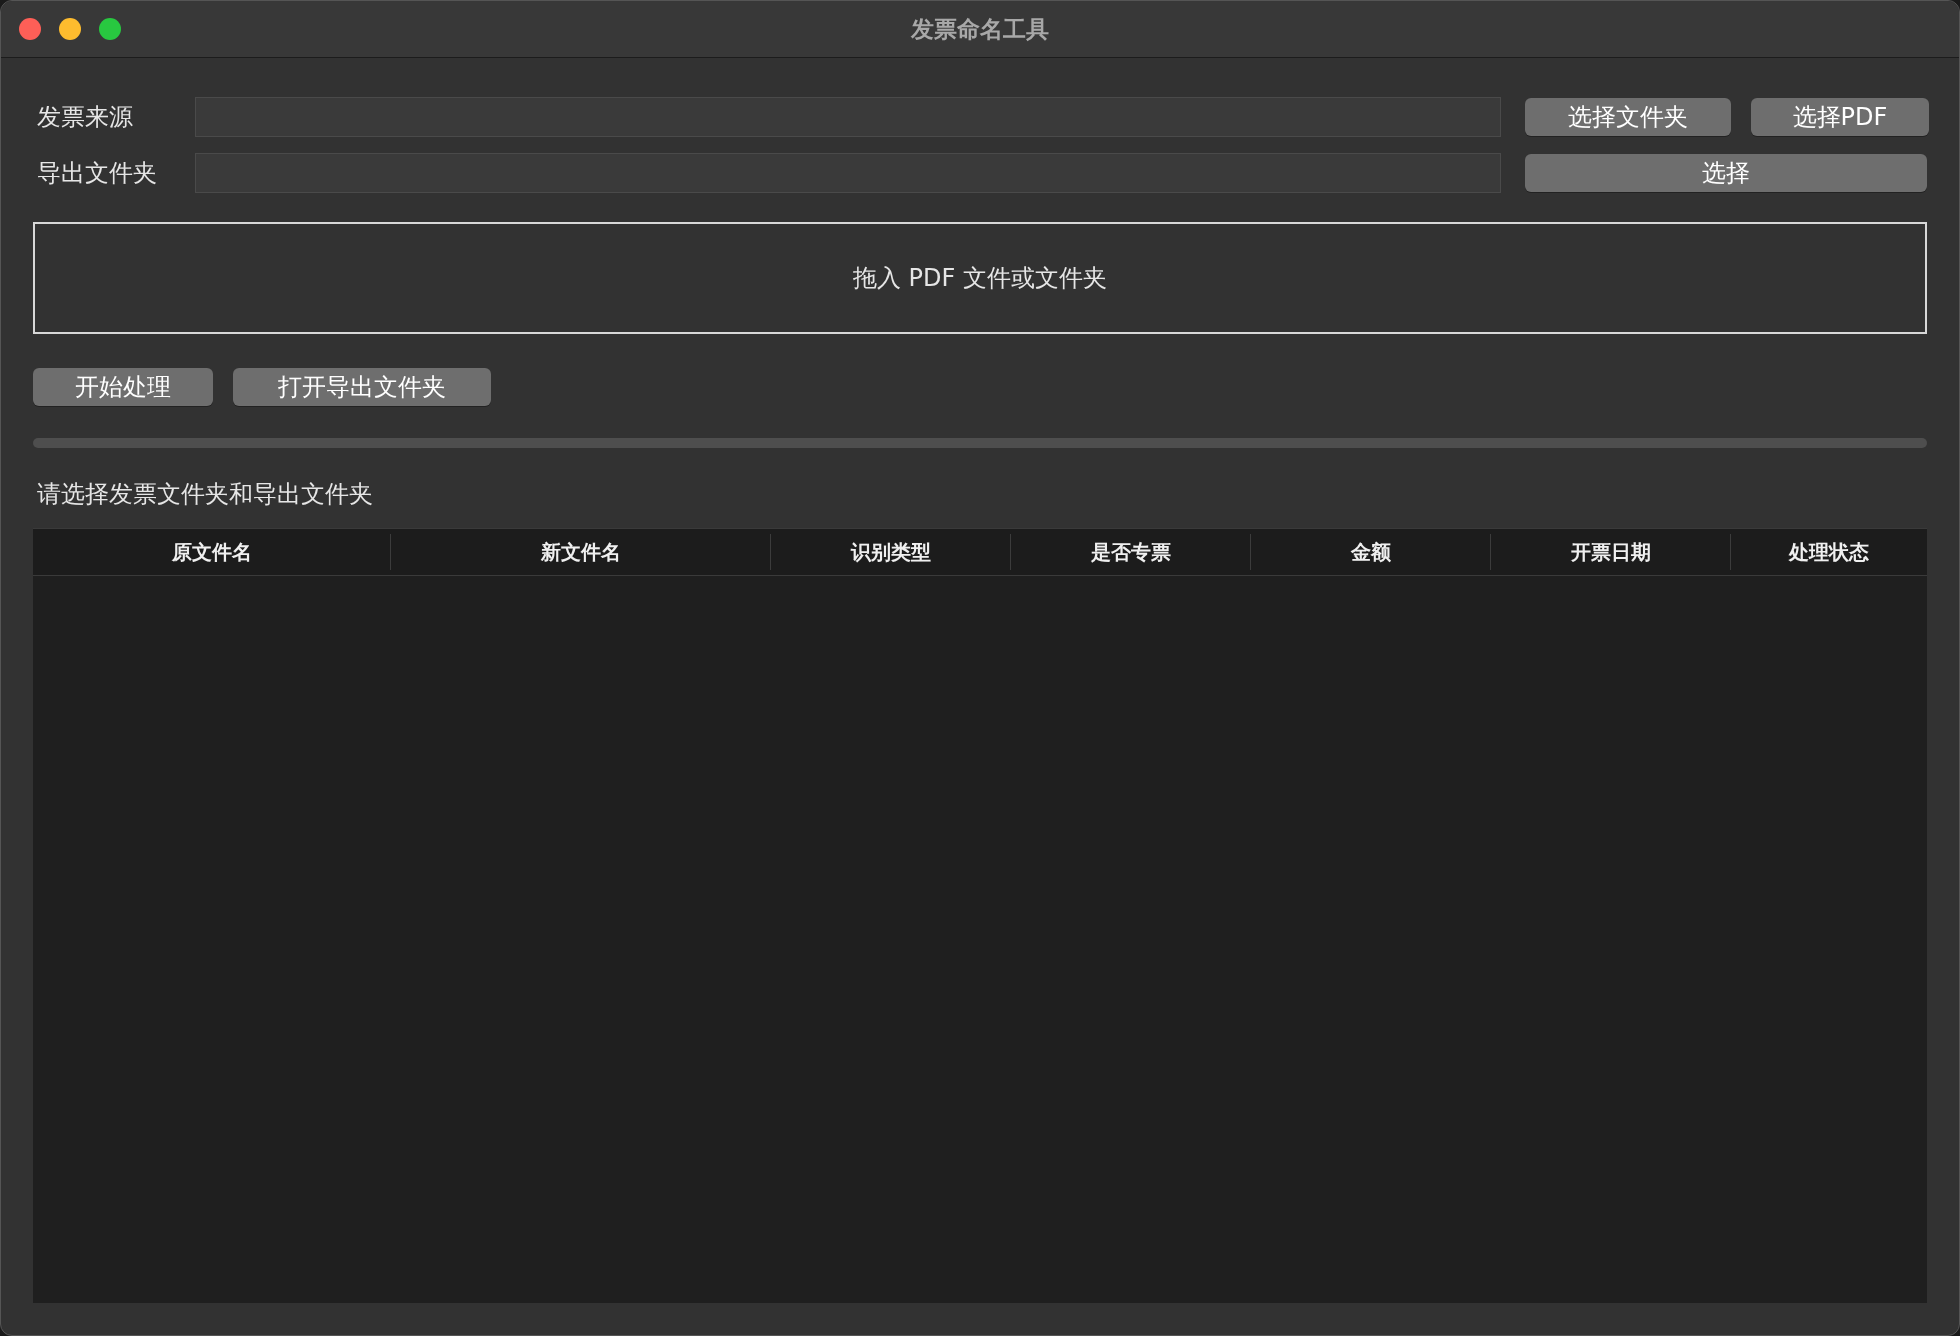 Image resolution: width=1960 pixels, height=1336 pixels. What do you see at coordinates (1829, 552) in the screenshot?
I see `column-header: 处理状态` at bounding box center [1829, 552].